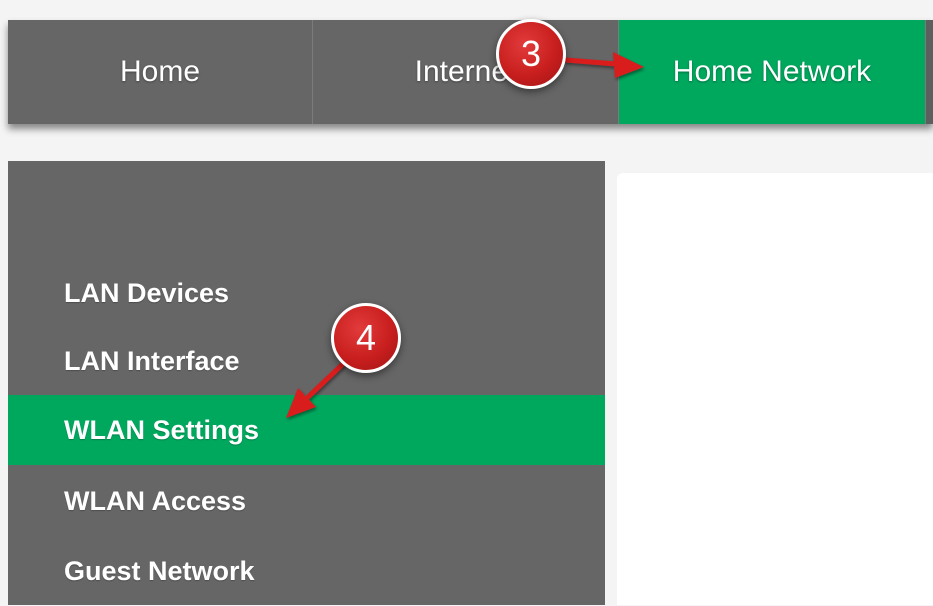 The image size is (933, 606). What do you see at coordinates (466, 72) in the screenshot?
I see `tab-internet: Internet` at bounding box center [466, 72].